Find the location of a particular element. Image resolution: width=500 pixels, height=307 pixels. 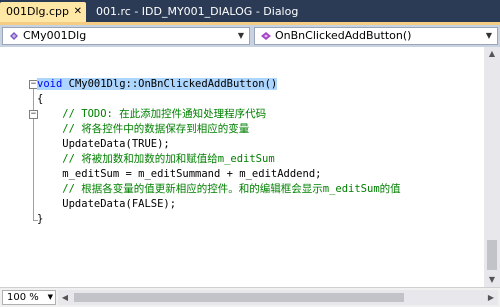

zoom-dropdown: 100 % ▼ is located at coordinates (29, 297).